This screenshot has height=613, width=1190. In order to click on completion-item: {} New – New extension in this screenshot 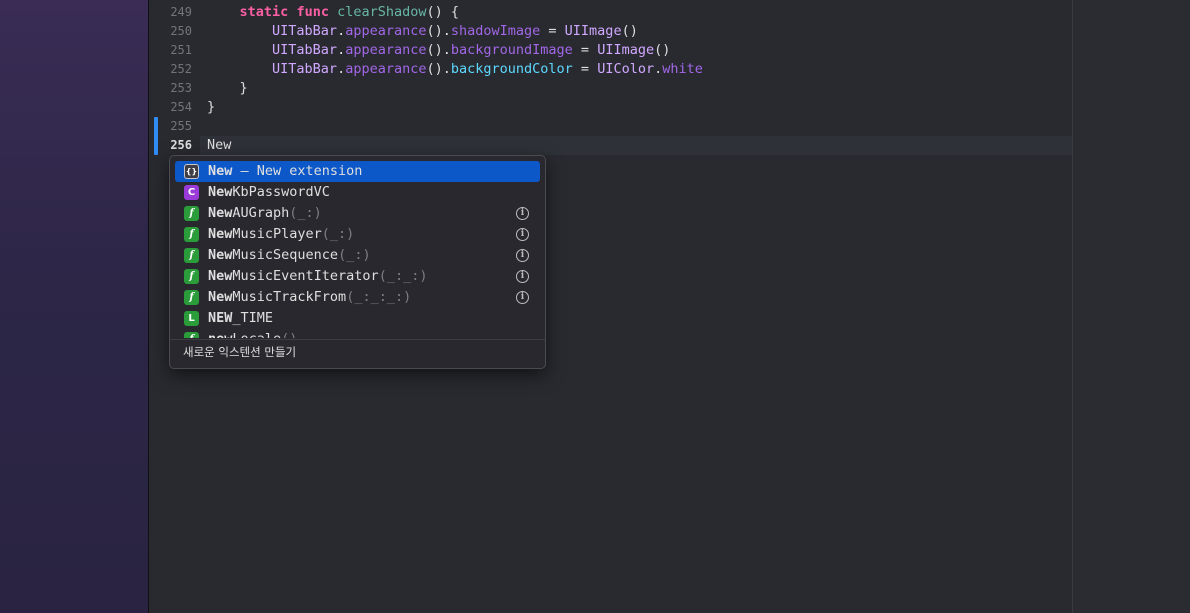, I will do `click(357, 171)`.